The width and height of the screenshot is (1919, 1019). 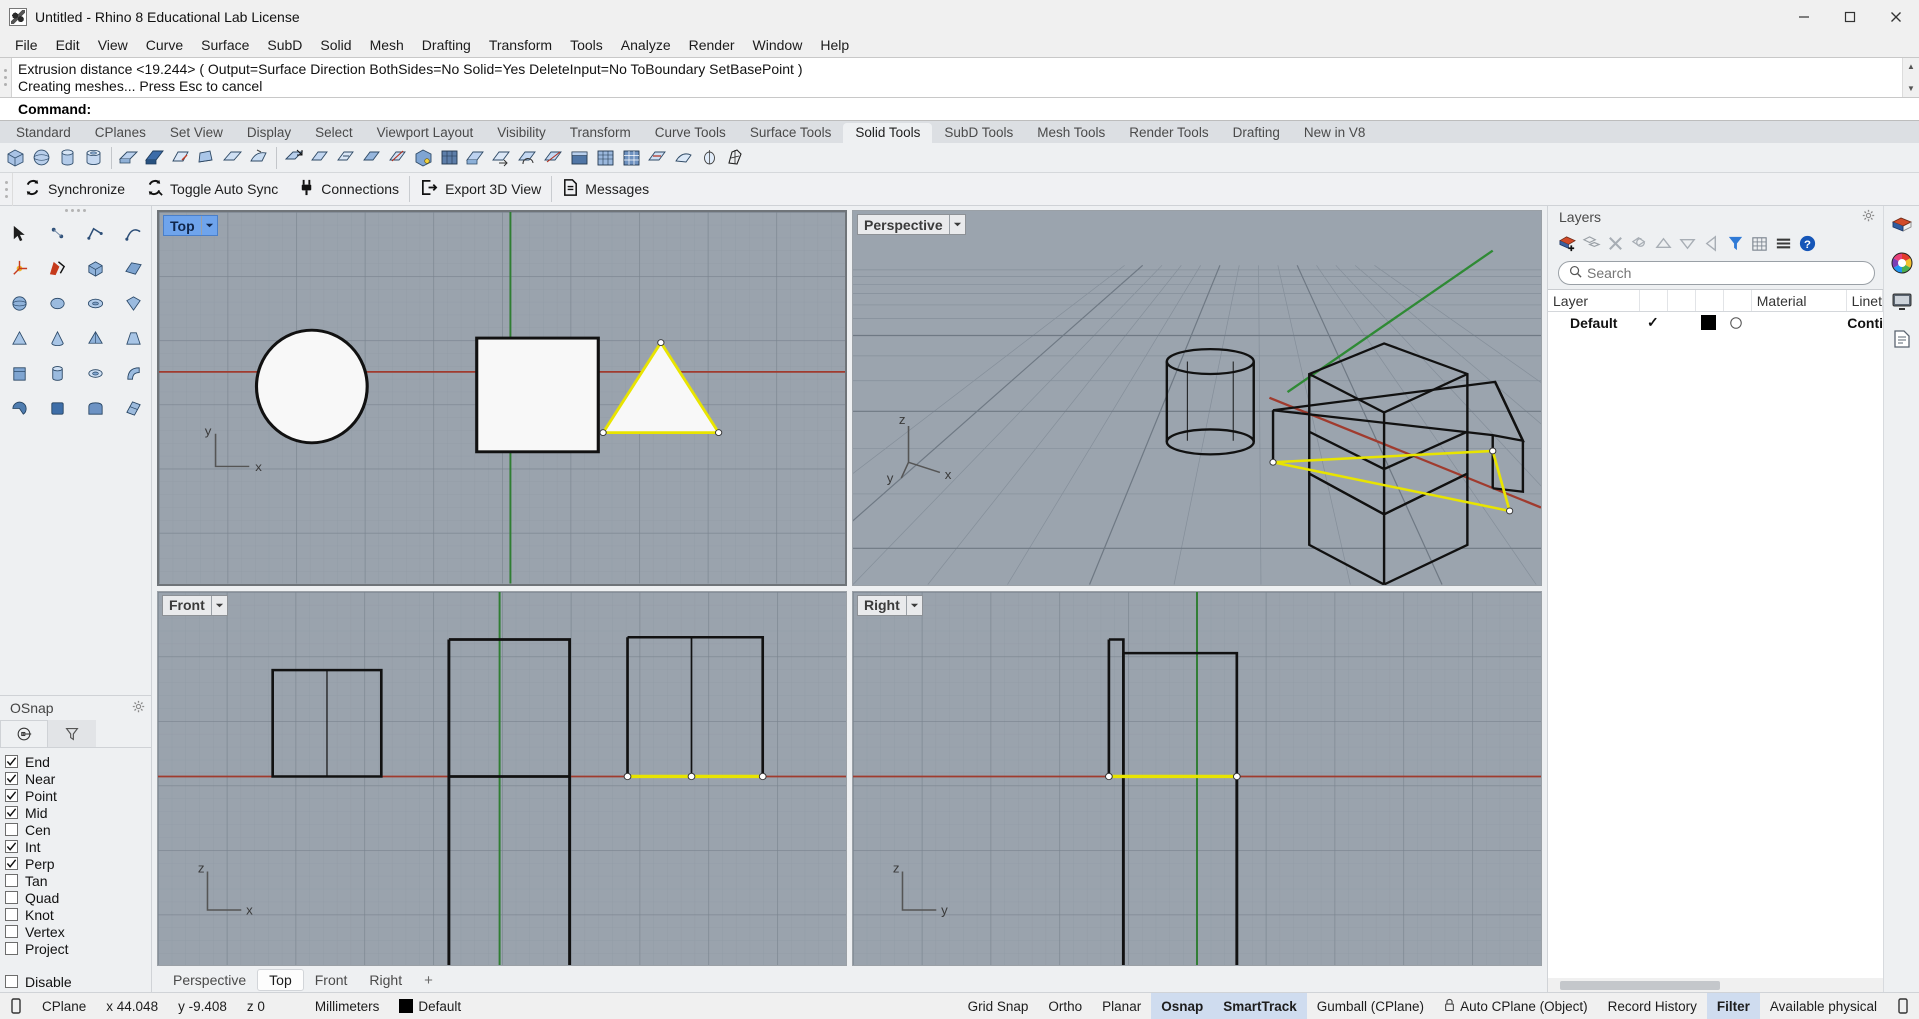 What do you see at coordinates (11, 812) in the screenshot?
I see `osnap-checkbox-mid` at bounding box center [11, 812].